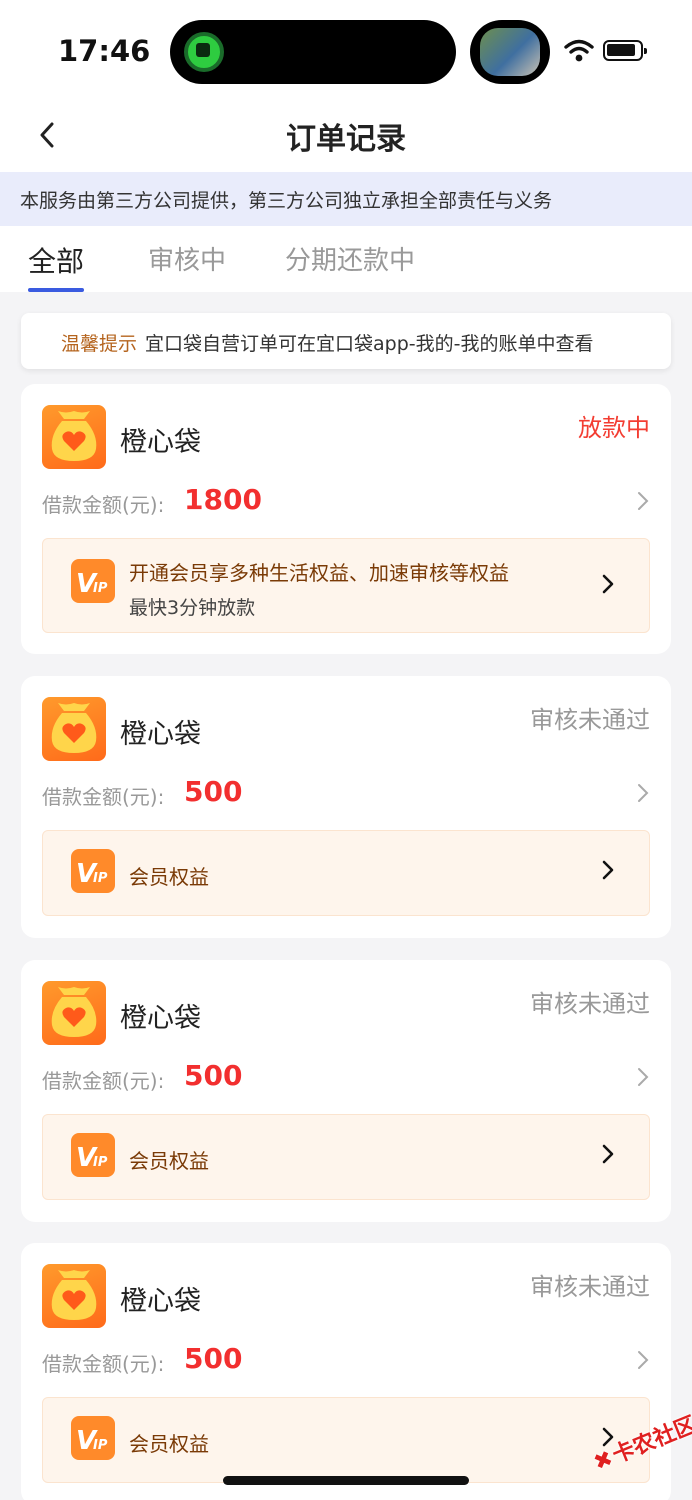  Describe the element at coordinates (369, 344) in the screenshot. I see `tip-text: 宜口袋自营订单可在宜口袋app-我的-我的账单中查看` at that location.